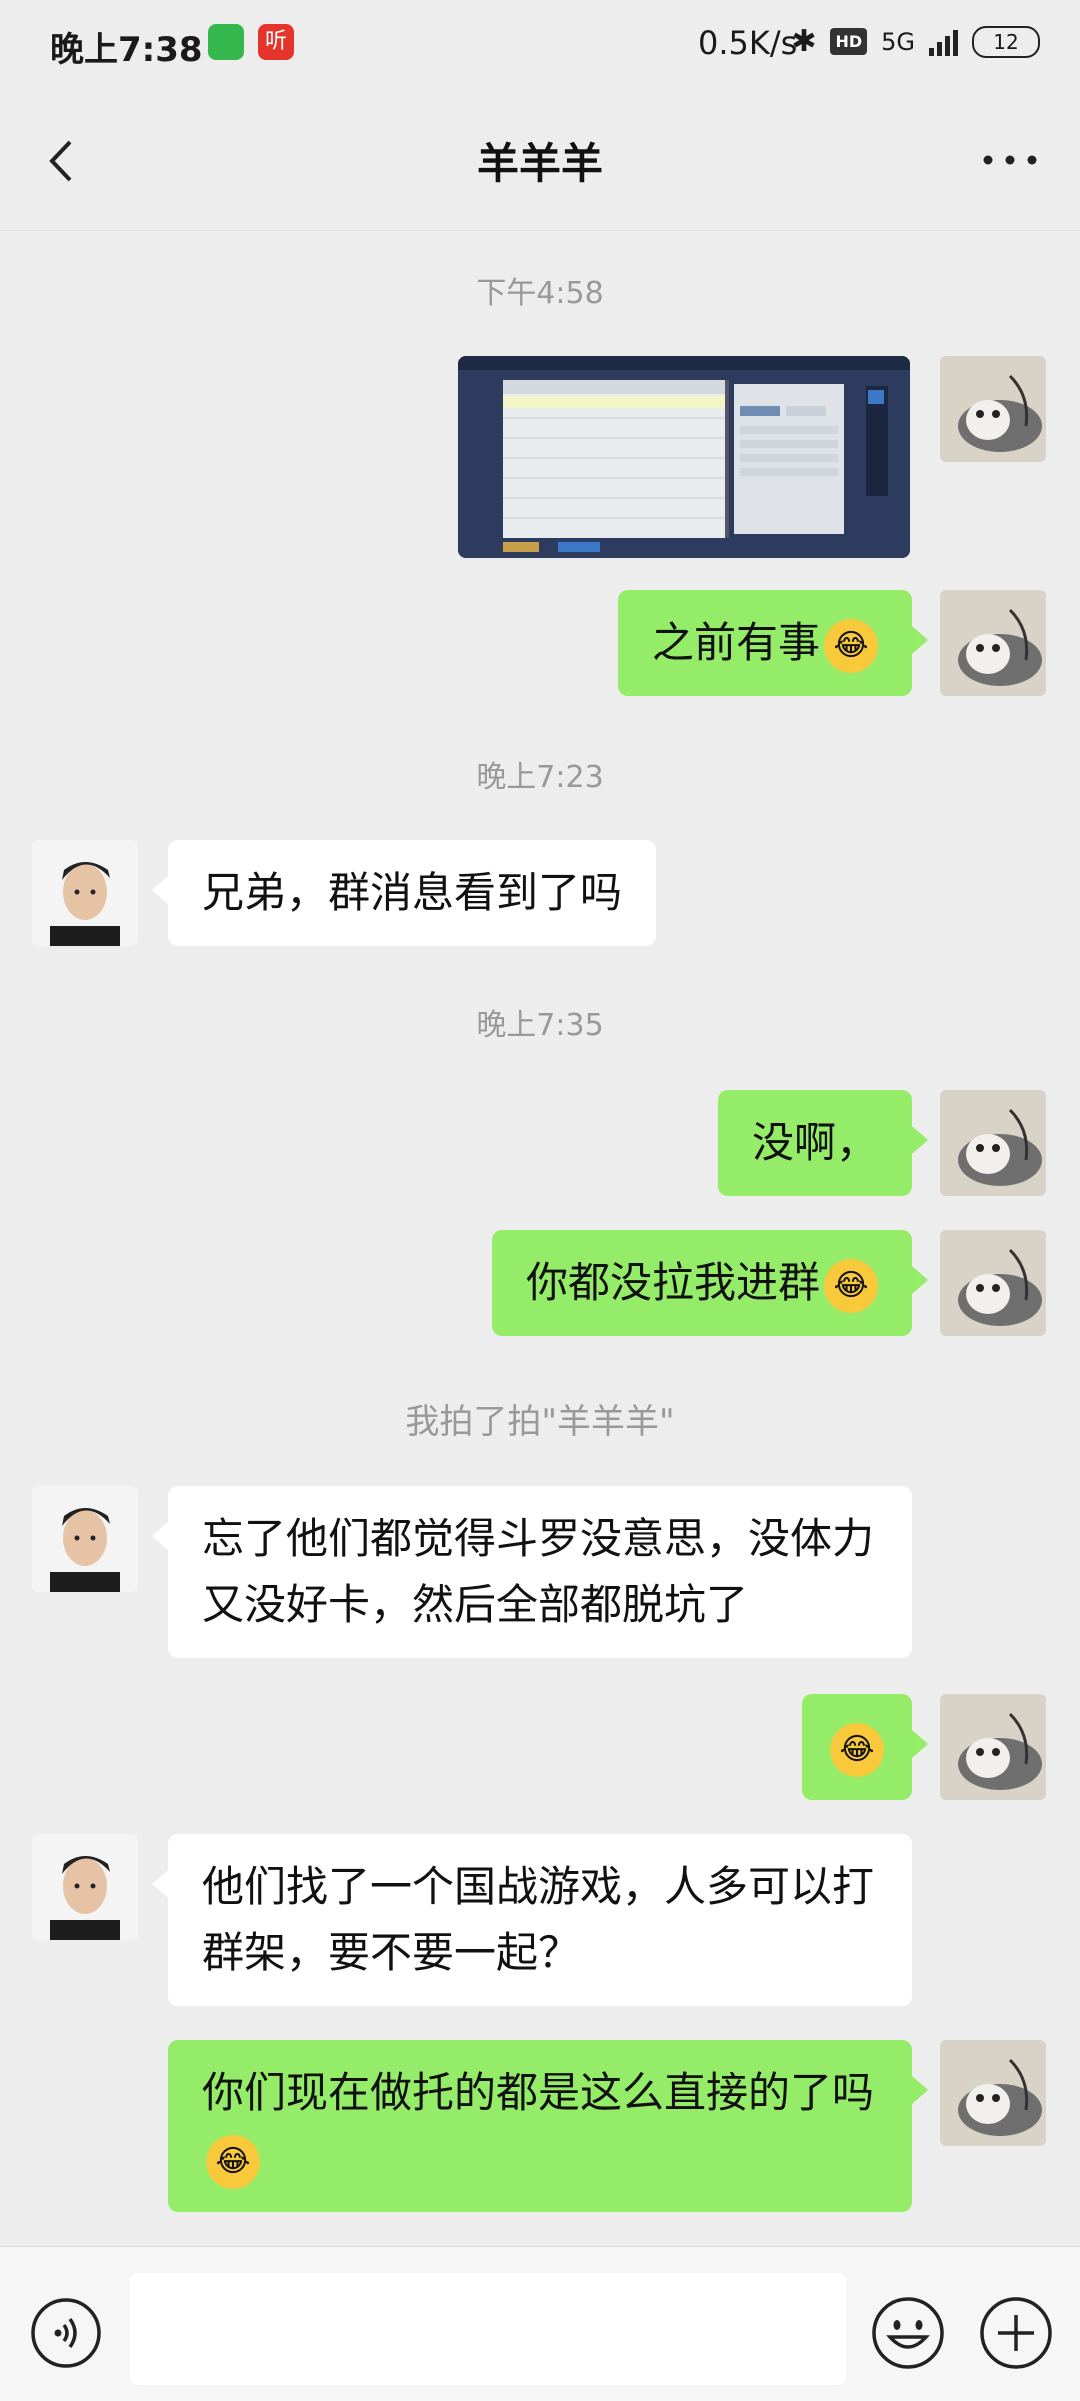 The height and width of the screenshot is (2401, 1080). What do you see at coordinates (276, 42) in the screenshot?
I see `ting-app-icon: 听` at bounding box center [276, 42].